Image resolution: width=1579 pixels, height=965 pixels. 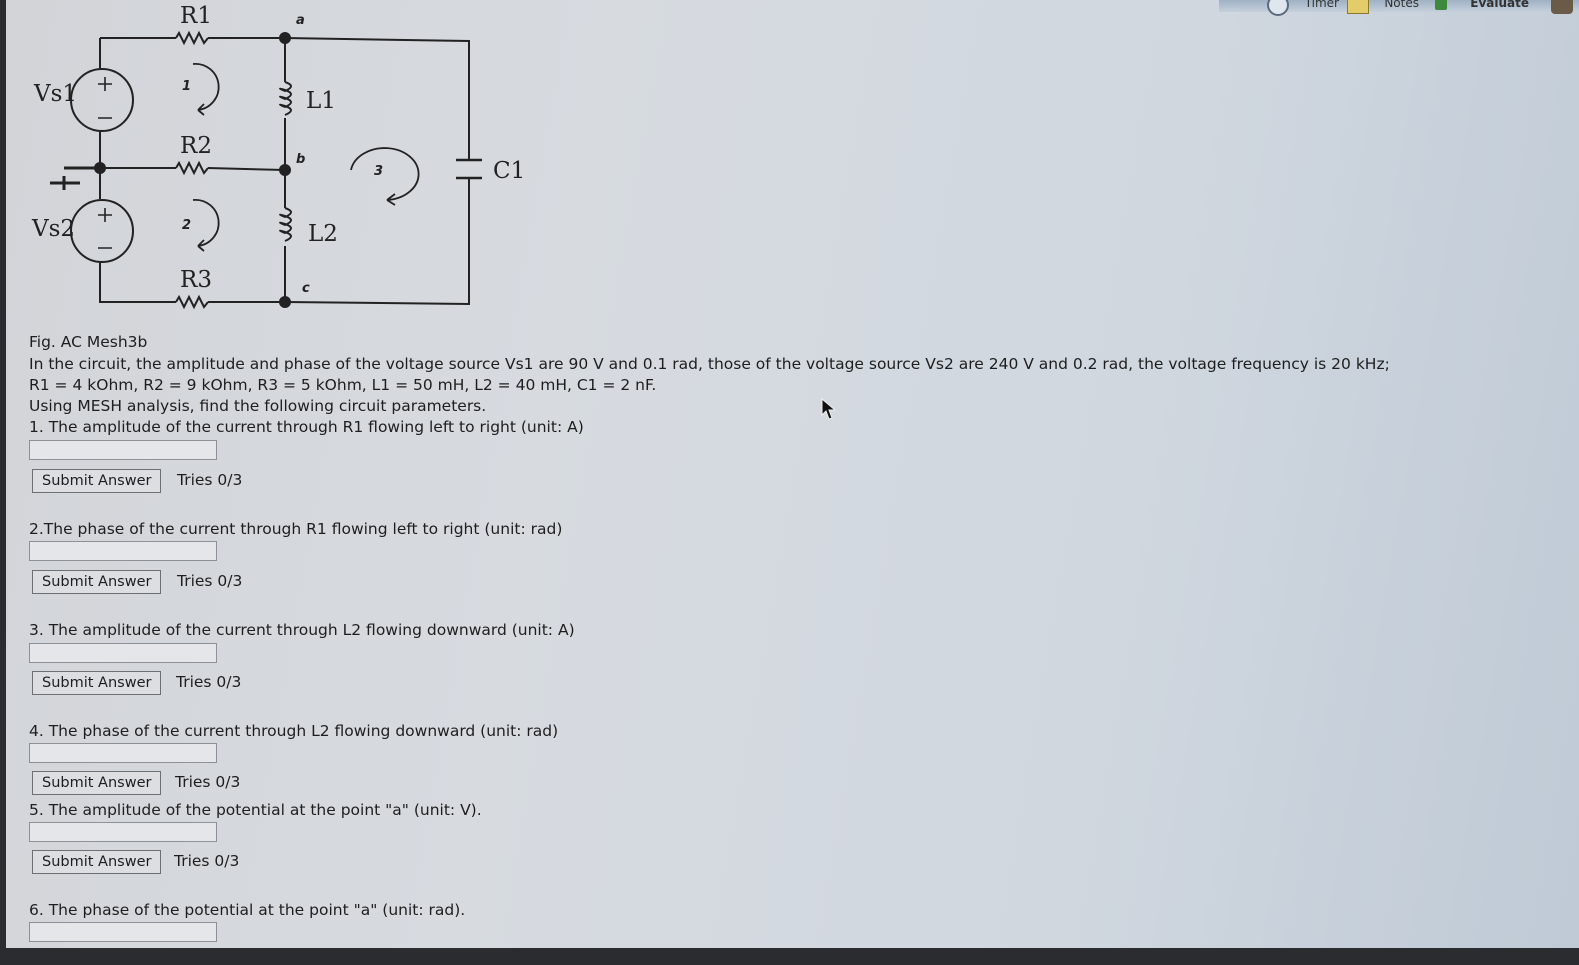 I want to click on question-6-answer-input, so click(x=123, y=932).